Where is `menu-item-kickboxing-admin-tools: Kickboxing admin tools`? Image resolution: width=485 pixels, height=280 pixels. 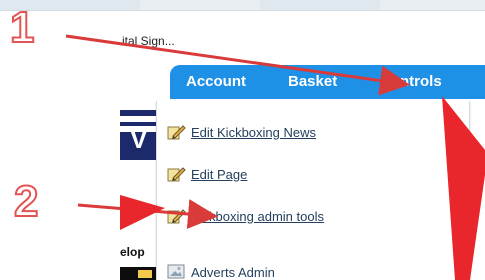
menu-item-kickboxing-admin-tools: Kickboxing admin tools is located at coordinates (245, 216).